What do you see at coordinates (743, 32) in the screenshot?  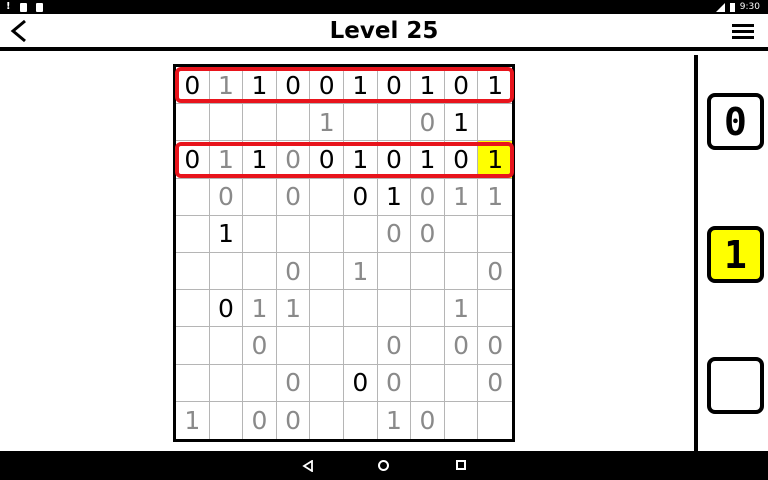 I see `hamburger-icon` at bounding box center [743, 32].